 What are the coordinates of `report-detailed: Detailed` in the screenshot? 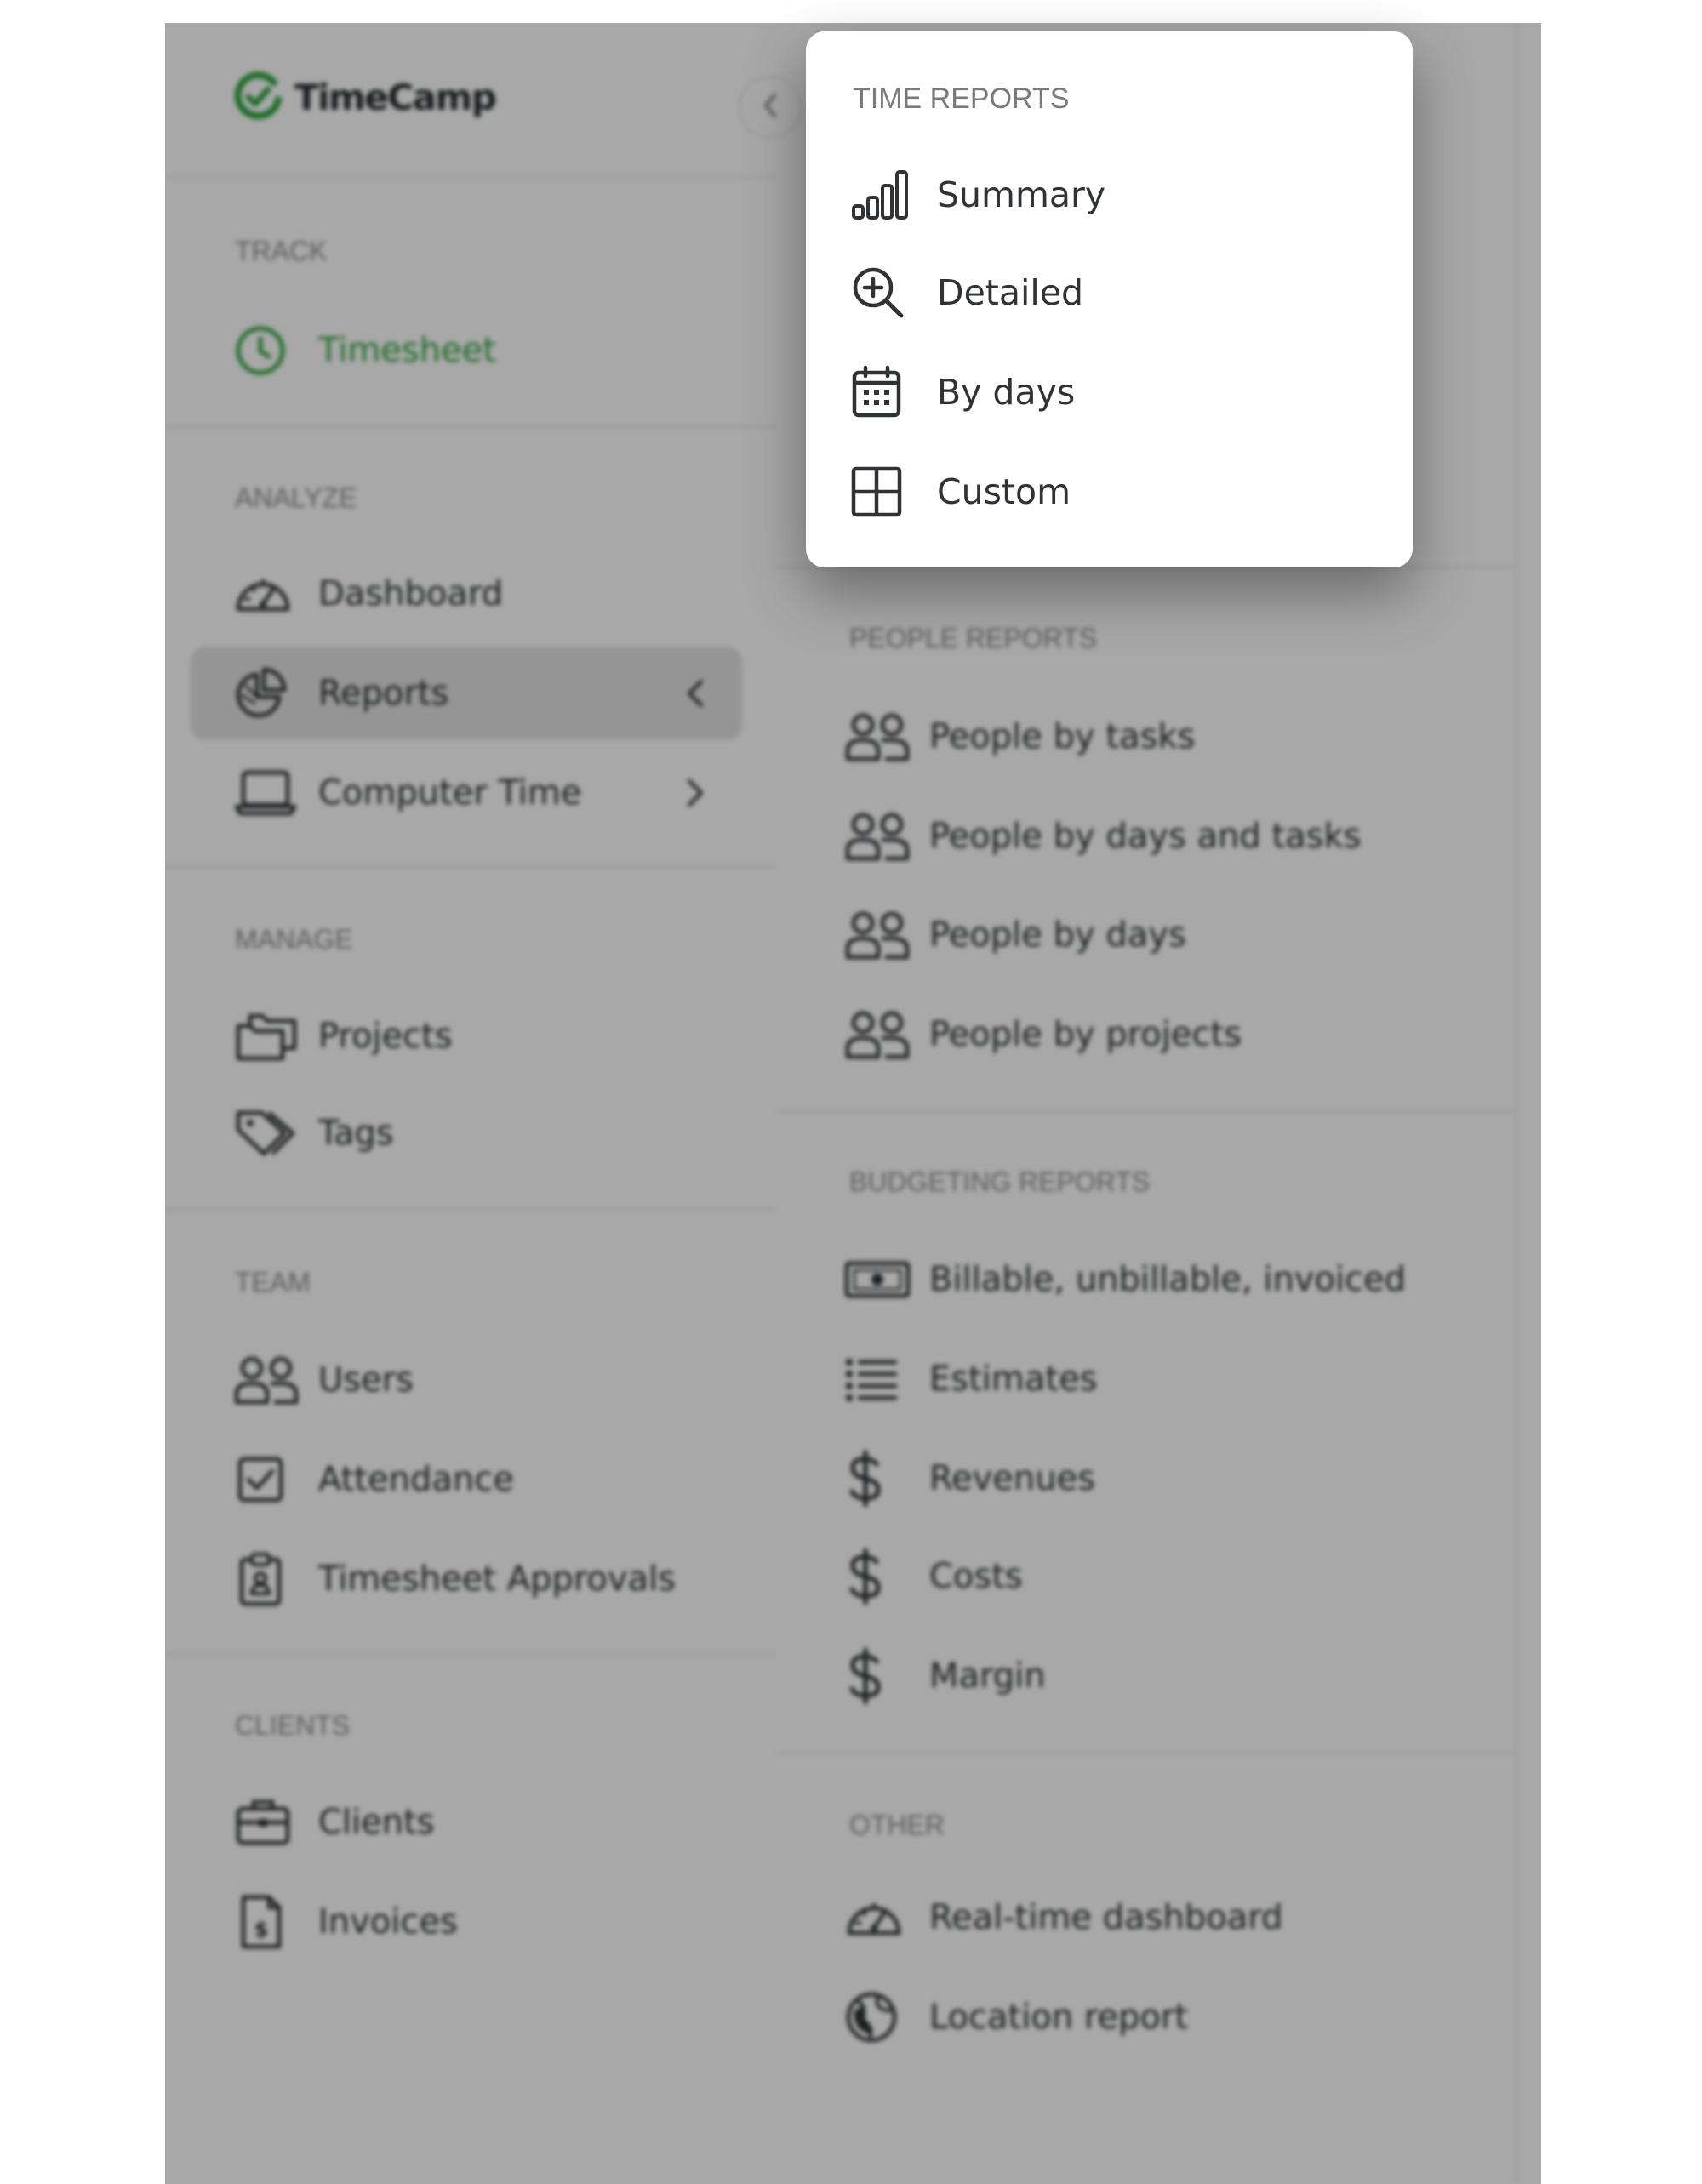 It's located at (1114, 293).